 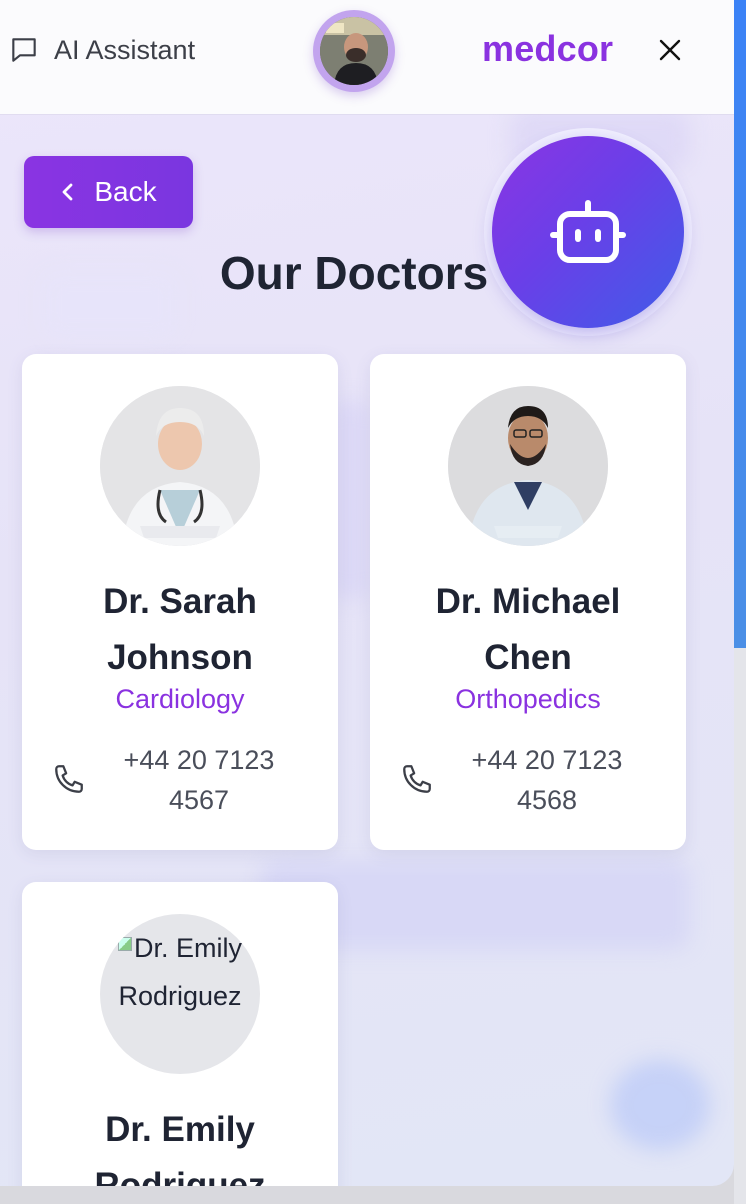 I want to click on doctor-card: Dr. Emily Rodriguez Dr. Emily Rodriguez, so click(x=180, y=1034).